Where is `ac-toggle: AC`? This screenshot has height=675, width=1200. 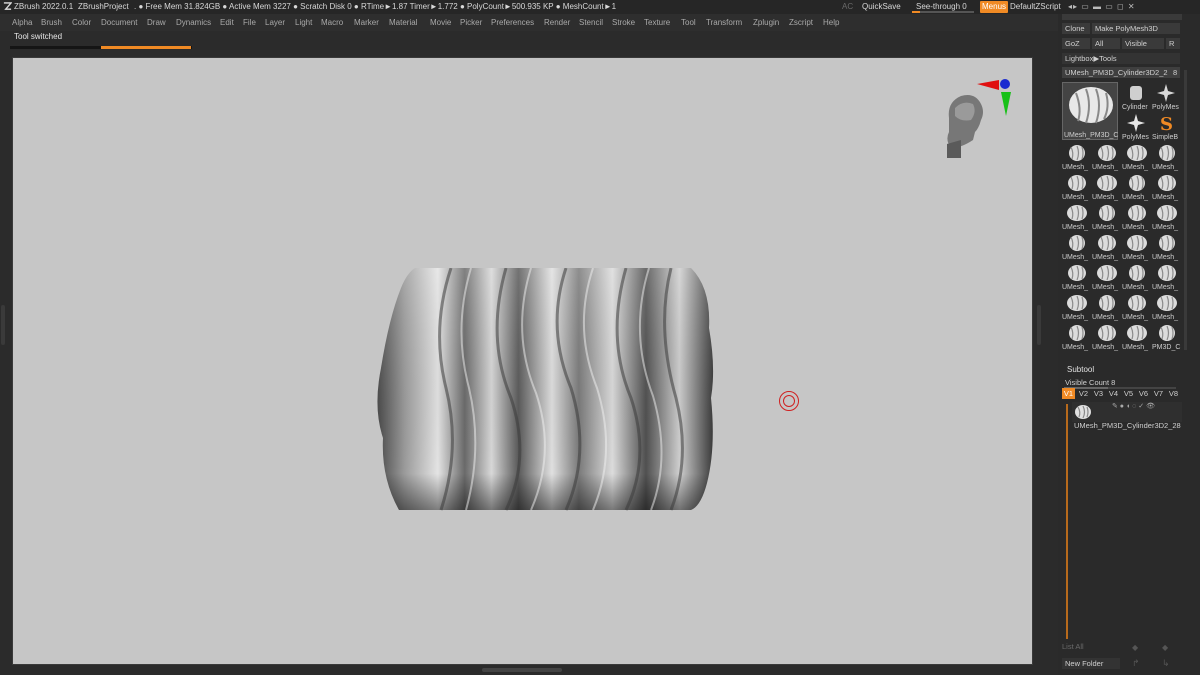 ac-toggle: AC is located at coordinates (847, 7).